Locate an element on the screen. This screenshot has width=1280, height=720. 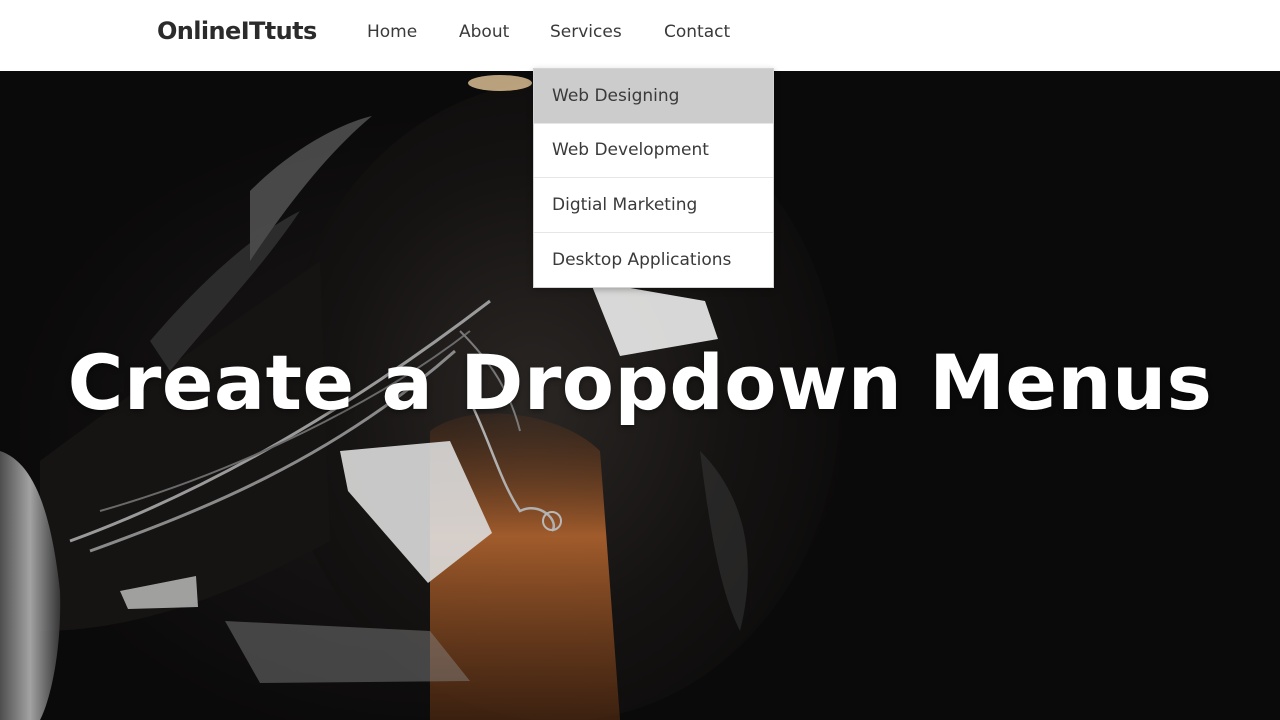
top-navbar: OnlineITtuts Home About Services Contact is located at coordinates (640, 35).